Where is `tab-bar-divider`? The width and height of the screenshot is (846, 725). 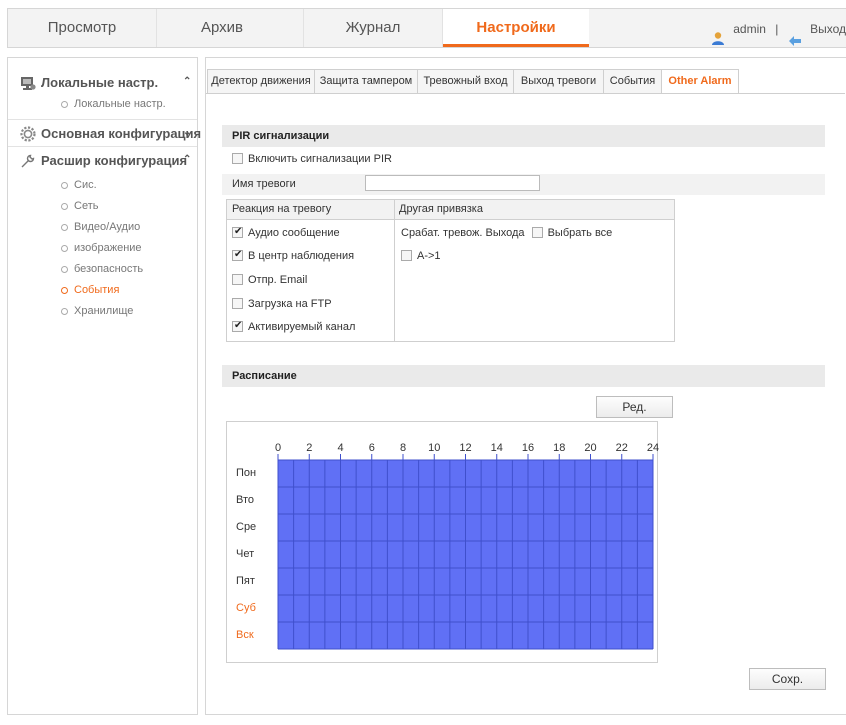 tab-bar-divider is located at coordinates (525, 93).